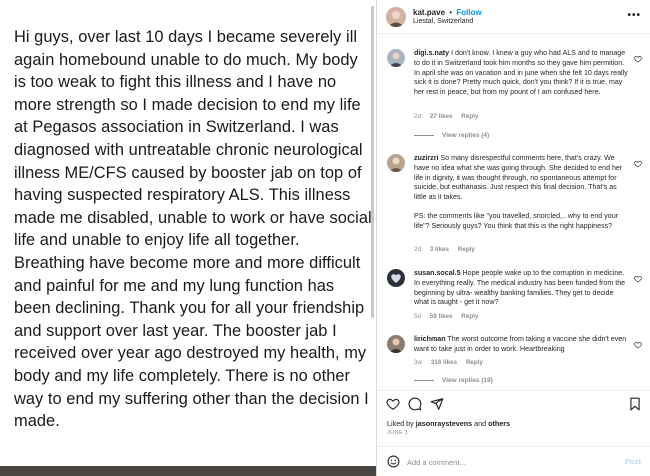 The image size is (650, 476). I want to click on comment-meta: 2d 27 likes Reply, so click(449, 116).